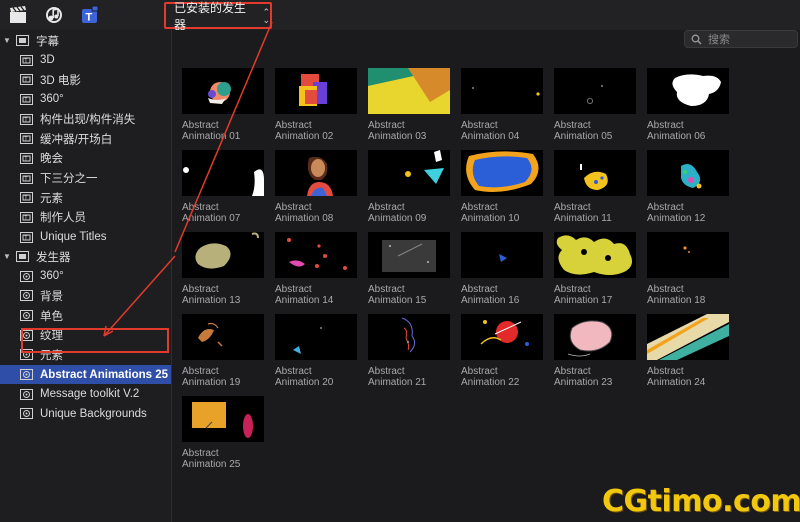 The width and height of the screenshot is (800, 522). I want to click on sidebar-item-title-9: T Unique Titles, so click(85, 237).